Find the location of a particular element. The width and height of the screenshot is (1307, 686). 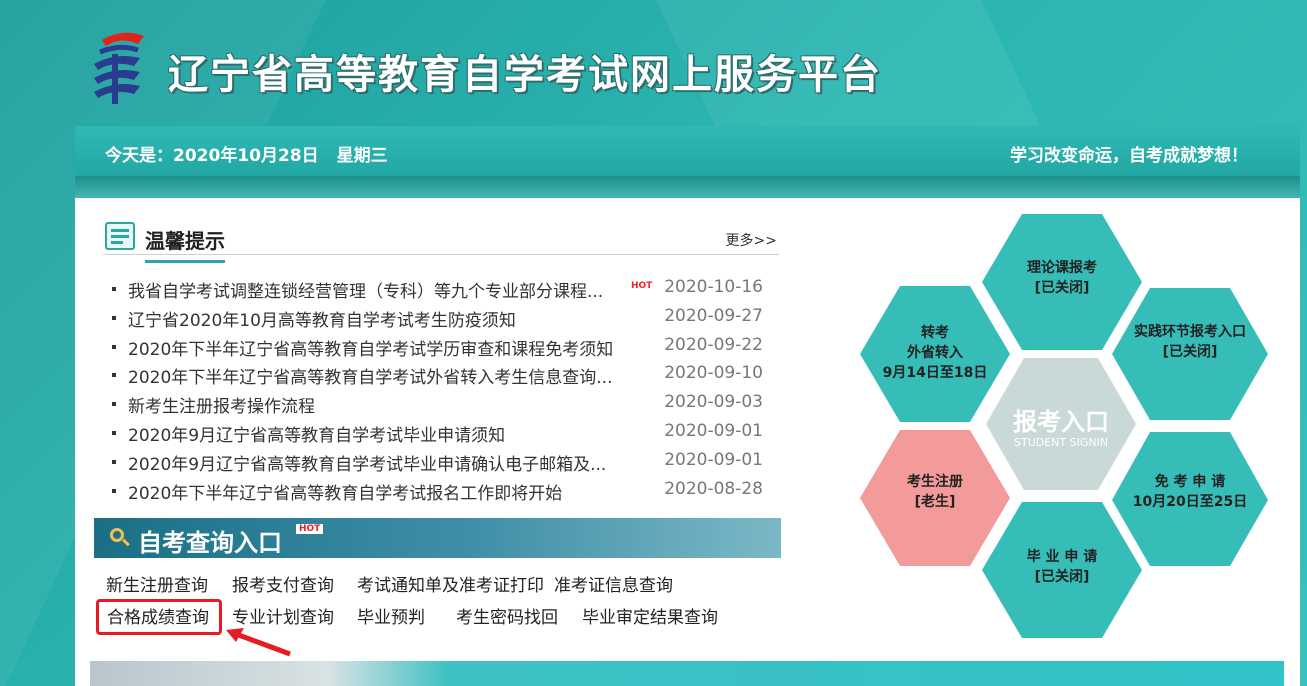

hex-register-label: 考生注册 [老生] is located at coordinates (935, 492).